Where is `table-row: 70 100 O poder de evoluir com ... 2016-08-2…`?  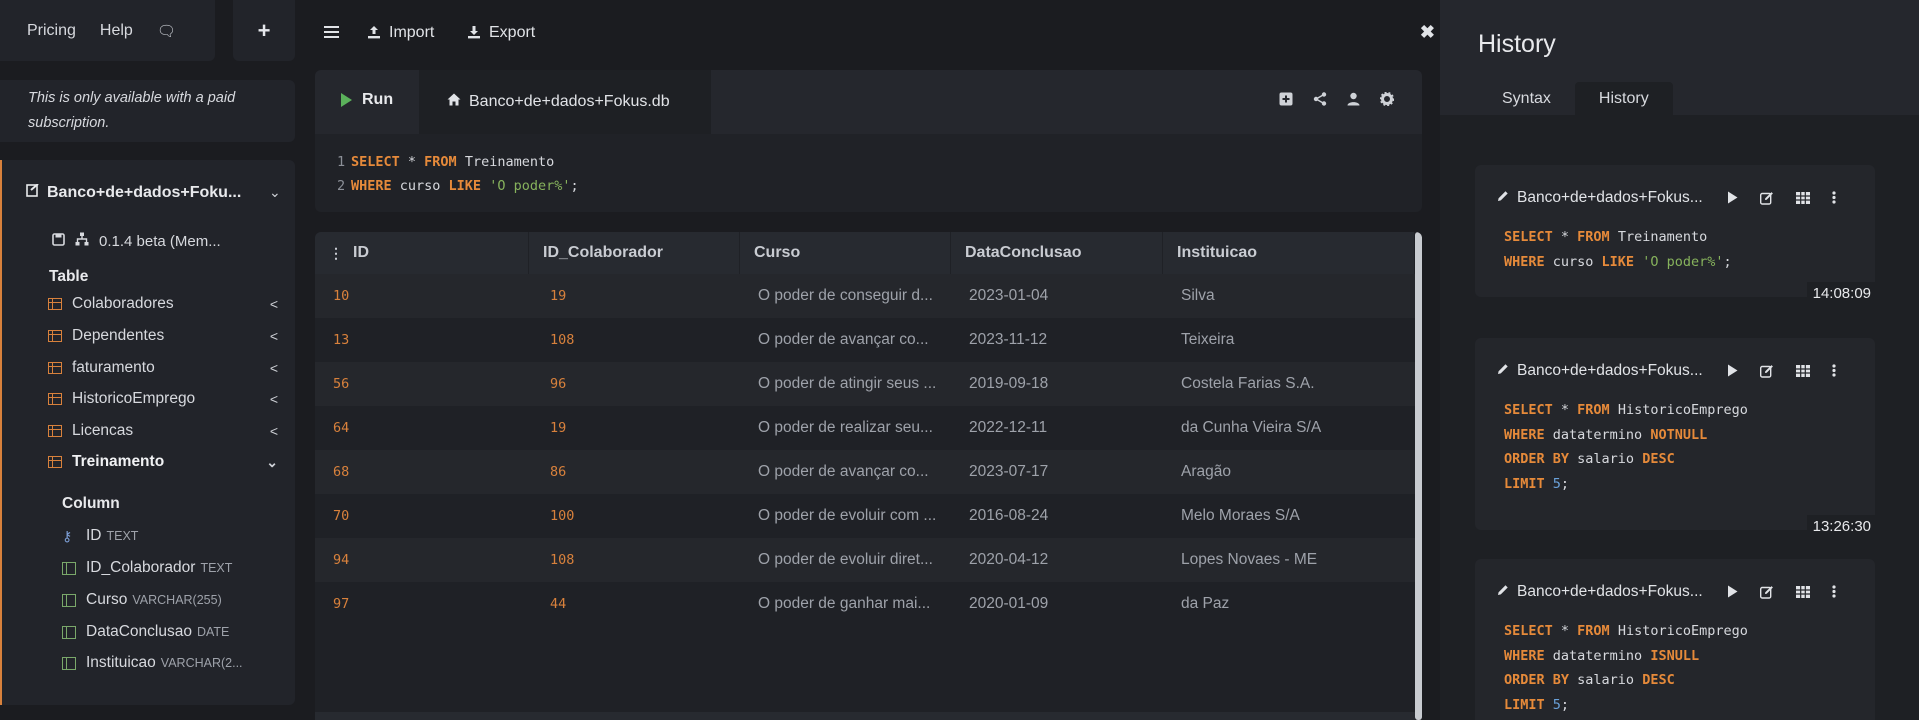 table-row: 70 100 O poder de evoluir com ... 2016-08-2… is located at coordinates (865, 516).